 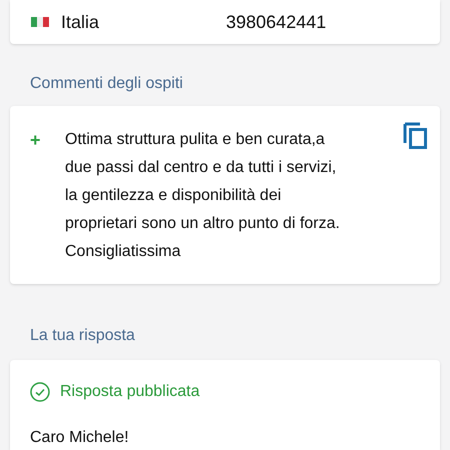 I want to click on positive-sign: +, so click(x=36, y=140).